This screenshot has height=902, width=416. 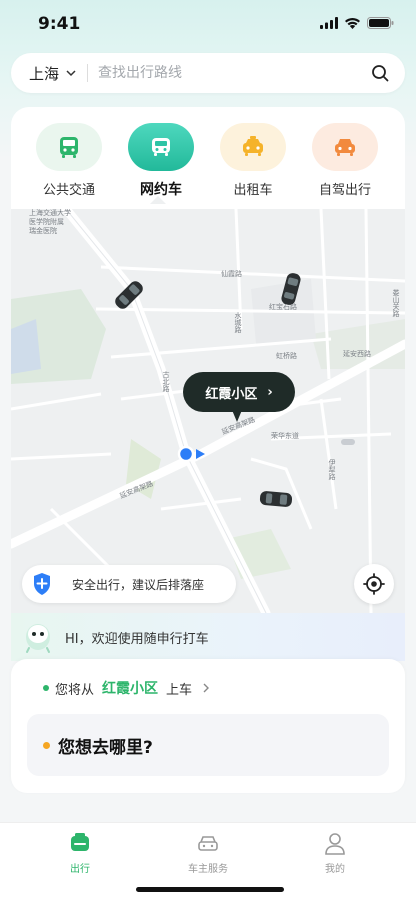 I want to click on category-public-transit: 公共交通, so click(x=69, y=160).